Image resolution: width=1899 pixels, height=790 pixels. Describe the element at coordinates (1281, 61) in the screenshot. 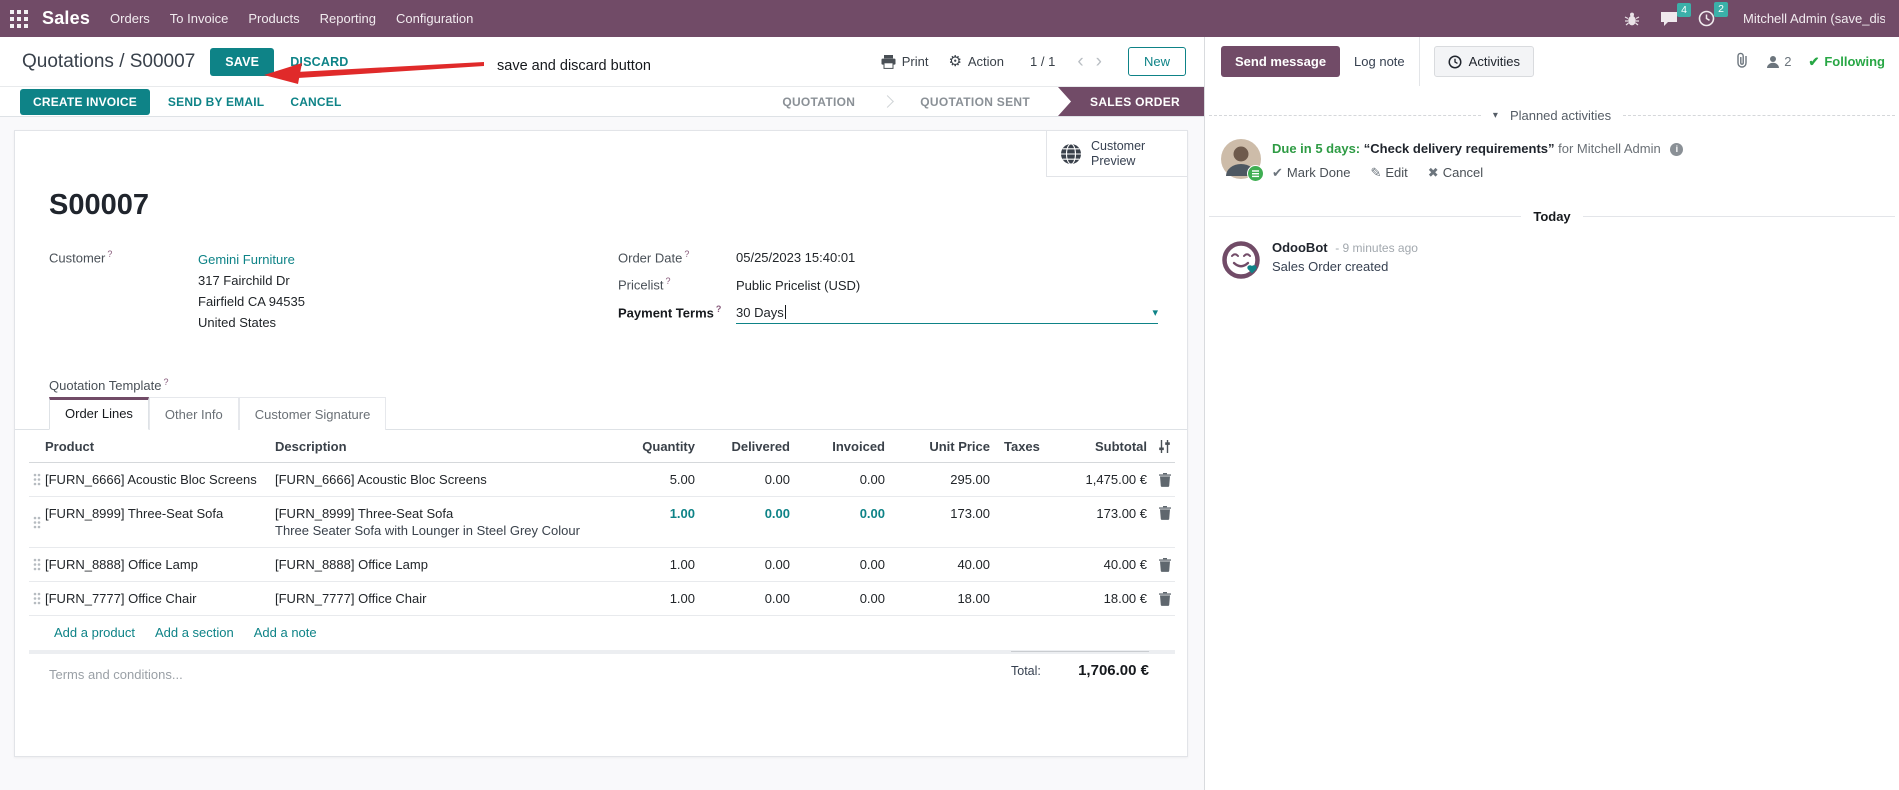

I see `send-message-button: Send message` at that location.